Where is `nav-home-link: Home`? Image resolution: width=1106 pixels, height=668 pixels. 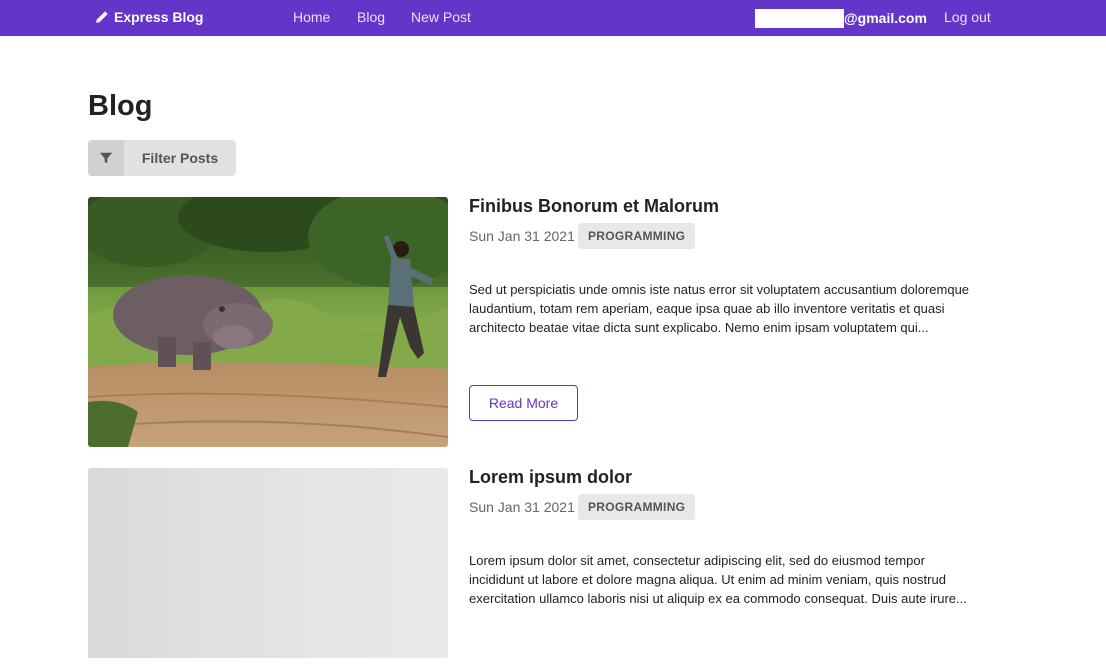
nav-home-link: Home is located at coordinates (311, 17).